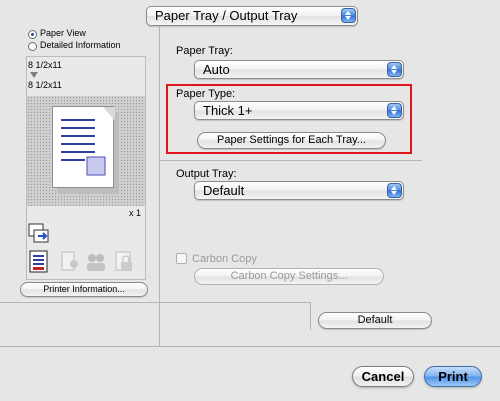 The height and width of the screenshot is (401, 500). I want to click on document-icon, so click(39, 262).